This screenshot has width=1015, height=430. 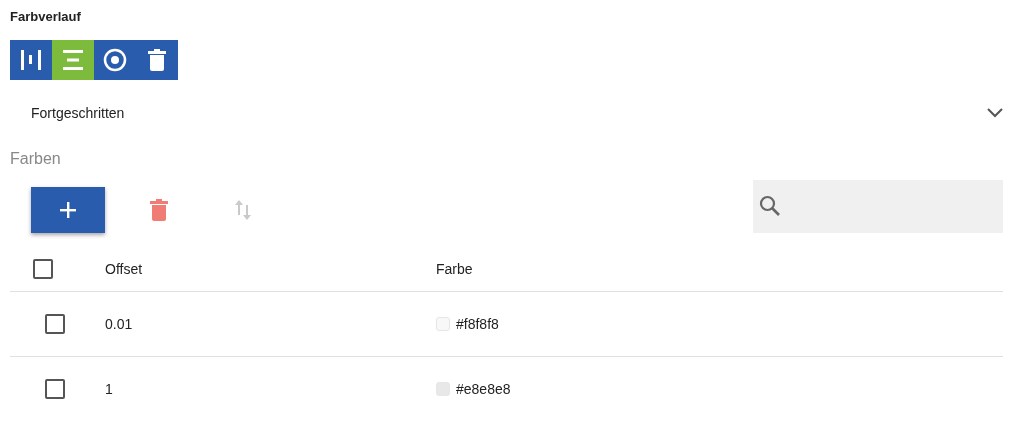 What do you see at coordinates (483, 389) in the screenshot?
I see `table-cell: #e8e8e8` at bounding box center [483, 389].